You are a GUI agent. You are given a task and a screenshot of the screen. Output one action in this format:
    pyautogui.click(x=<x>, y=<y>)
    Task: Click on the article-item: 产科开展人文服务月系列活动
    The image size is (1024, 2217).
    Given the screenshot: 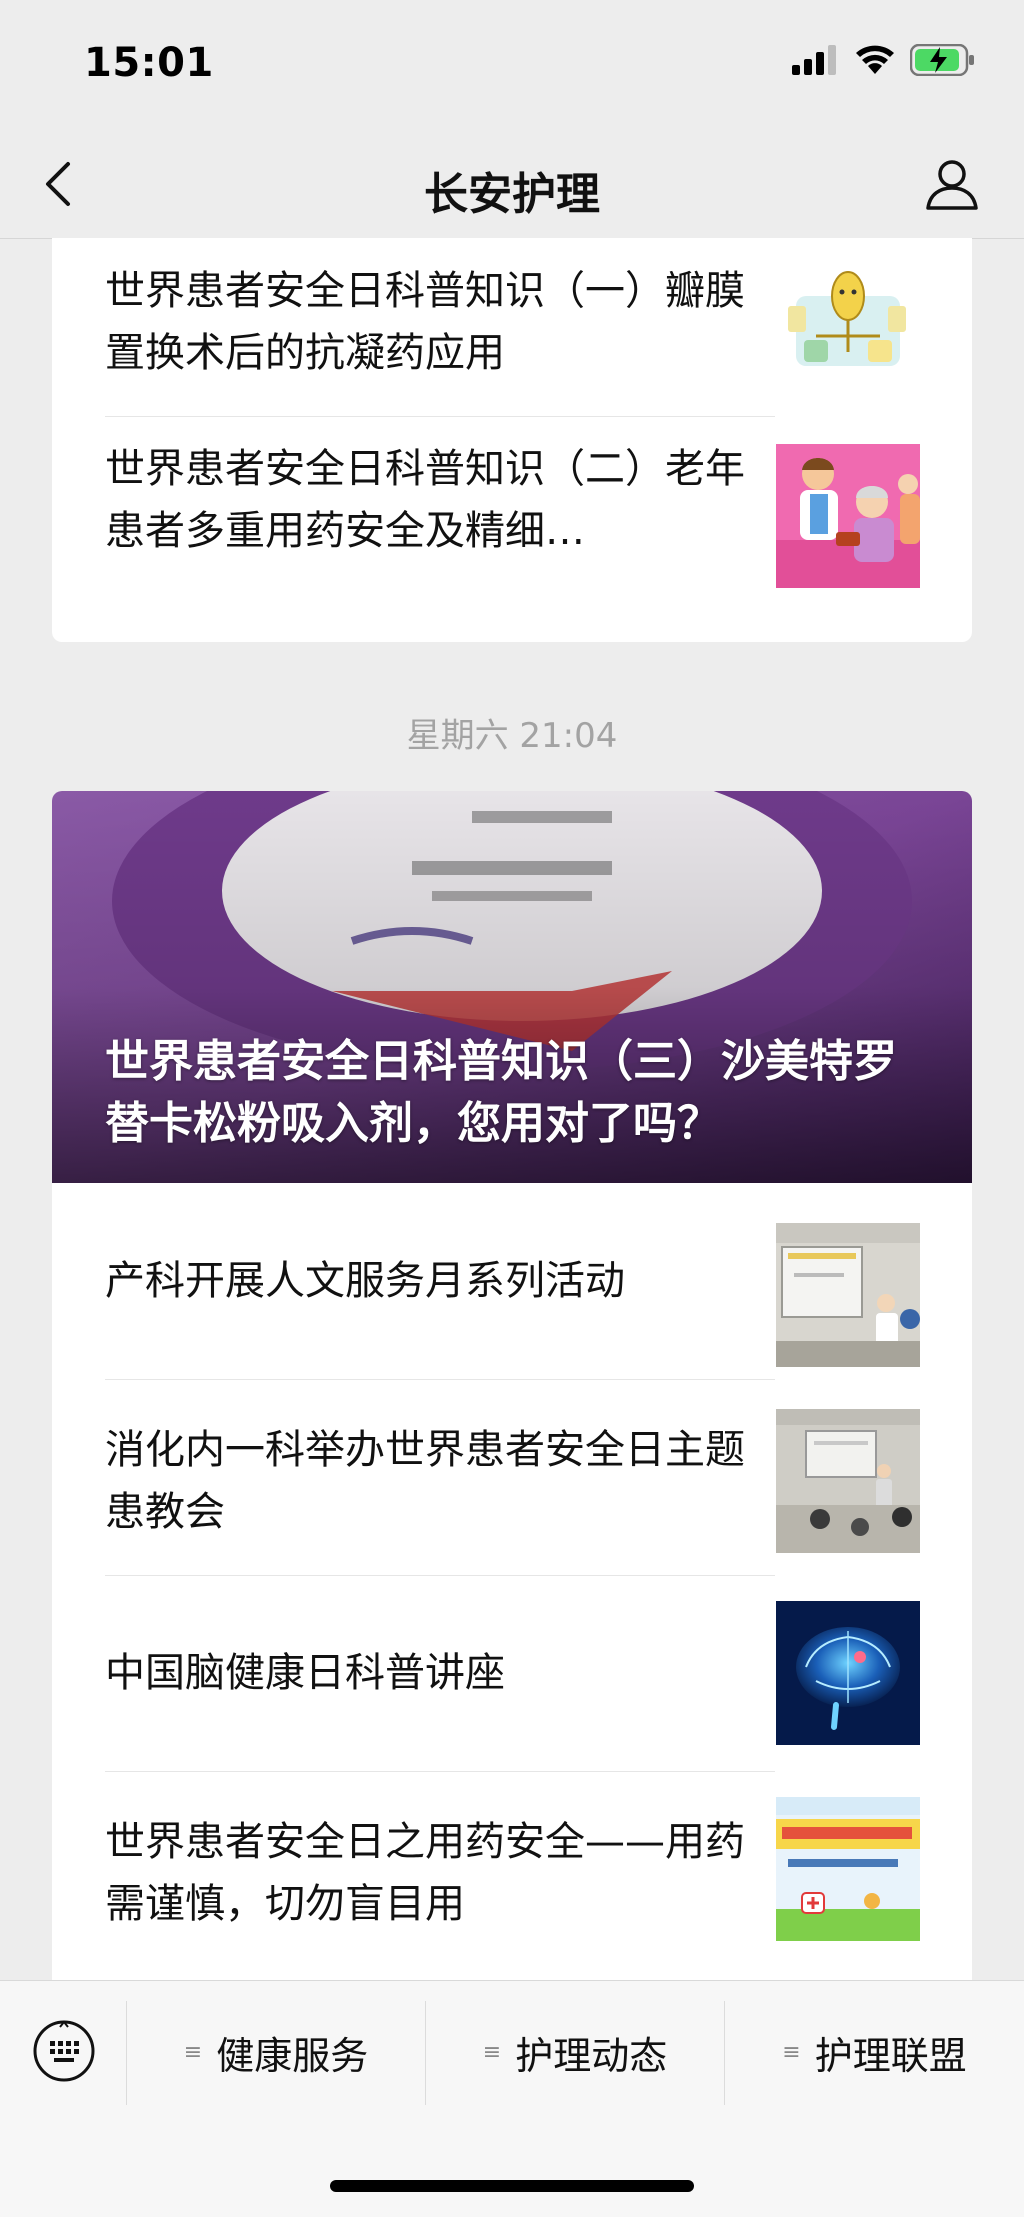 What is the action you would take?
    pyautogui.click(x=512, y=1281)
    